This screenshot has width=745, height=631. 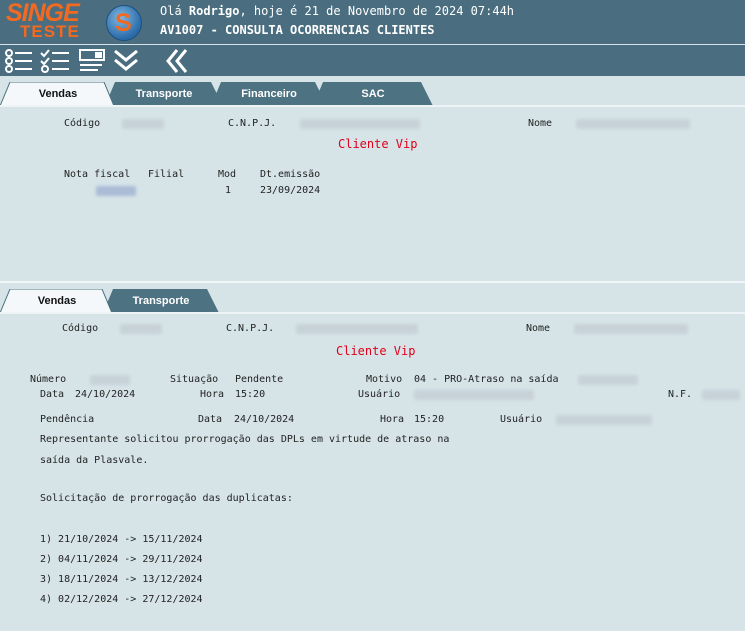 I want to click on dt-emissao-header: Dt.emissão, so click(x=290, y=174).